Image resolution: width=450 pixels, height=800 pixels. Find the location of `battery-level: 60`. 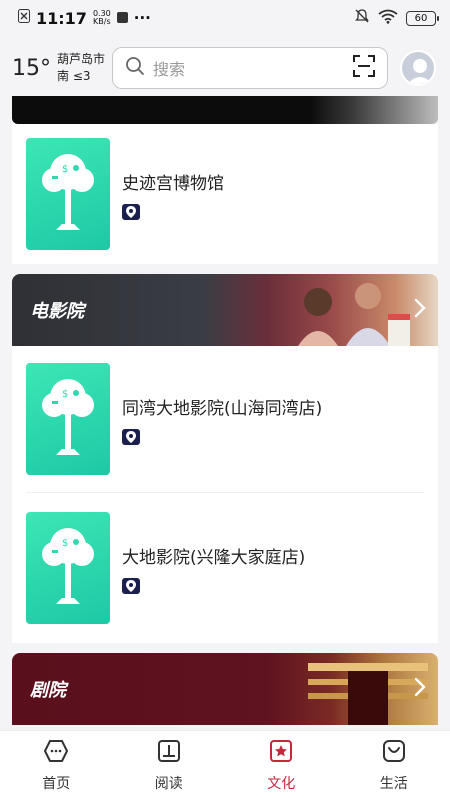

battery-level: 60 is located at coordinates (421, 18).